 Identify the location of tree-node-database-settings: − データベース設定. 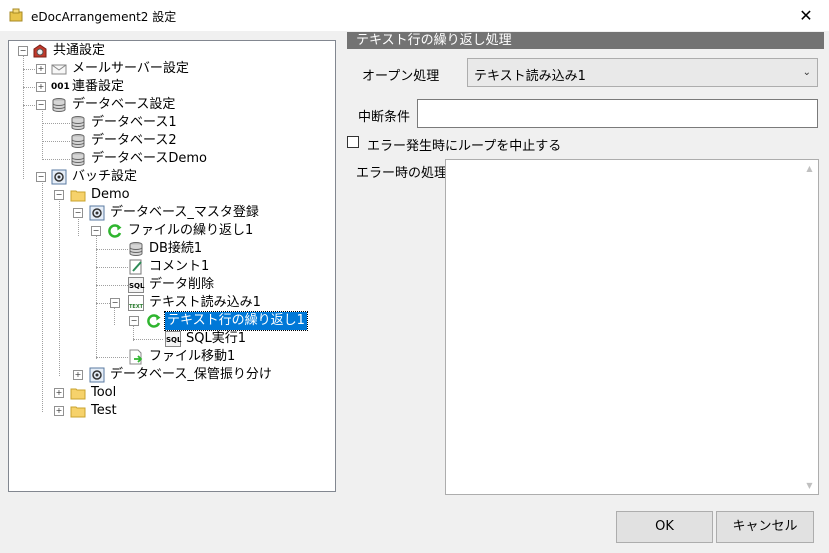
(169, 105).